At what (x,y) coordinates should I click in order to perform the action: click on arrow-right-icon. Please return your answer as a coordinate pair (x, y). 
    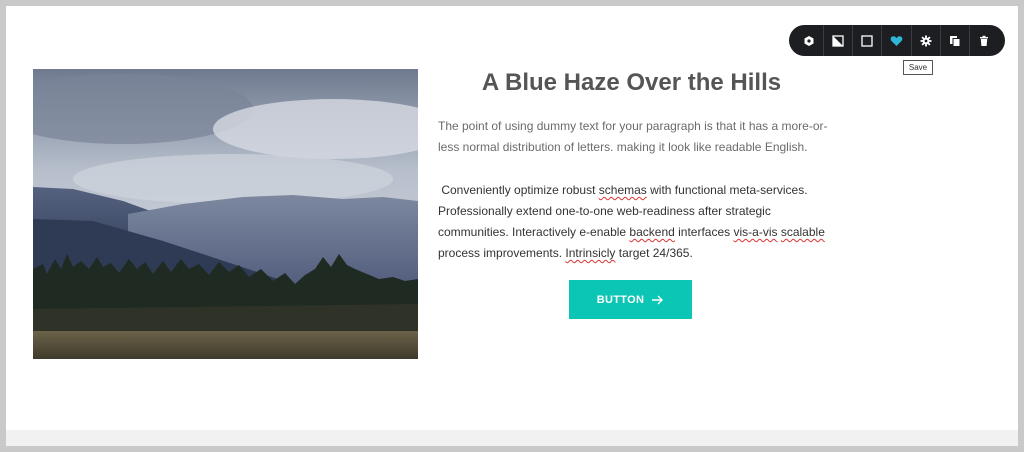
    Looking at the image, I should click on (658, 299).